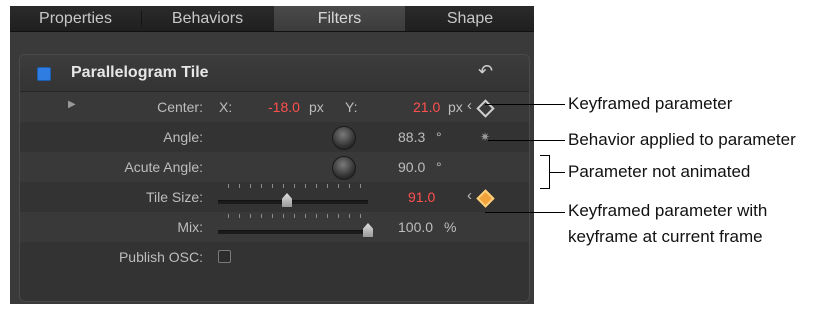 The width and height of the screenshot is (819, 309). What do you see at coordinates (44, 74) in the screenshot?
I see `filter-enable-checkbox` at bounding box center [44, 74].